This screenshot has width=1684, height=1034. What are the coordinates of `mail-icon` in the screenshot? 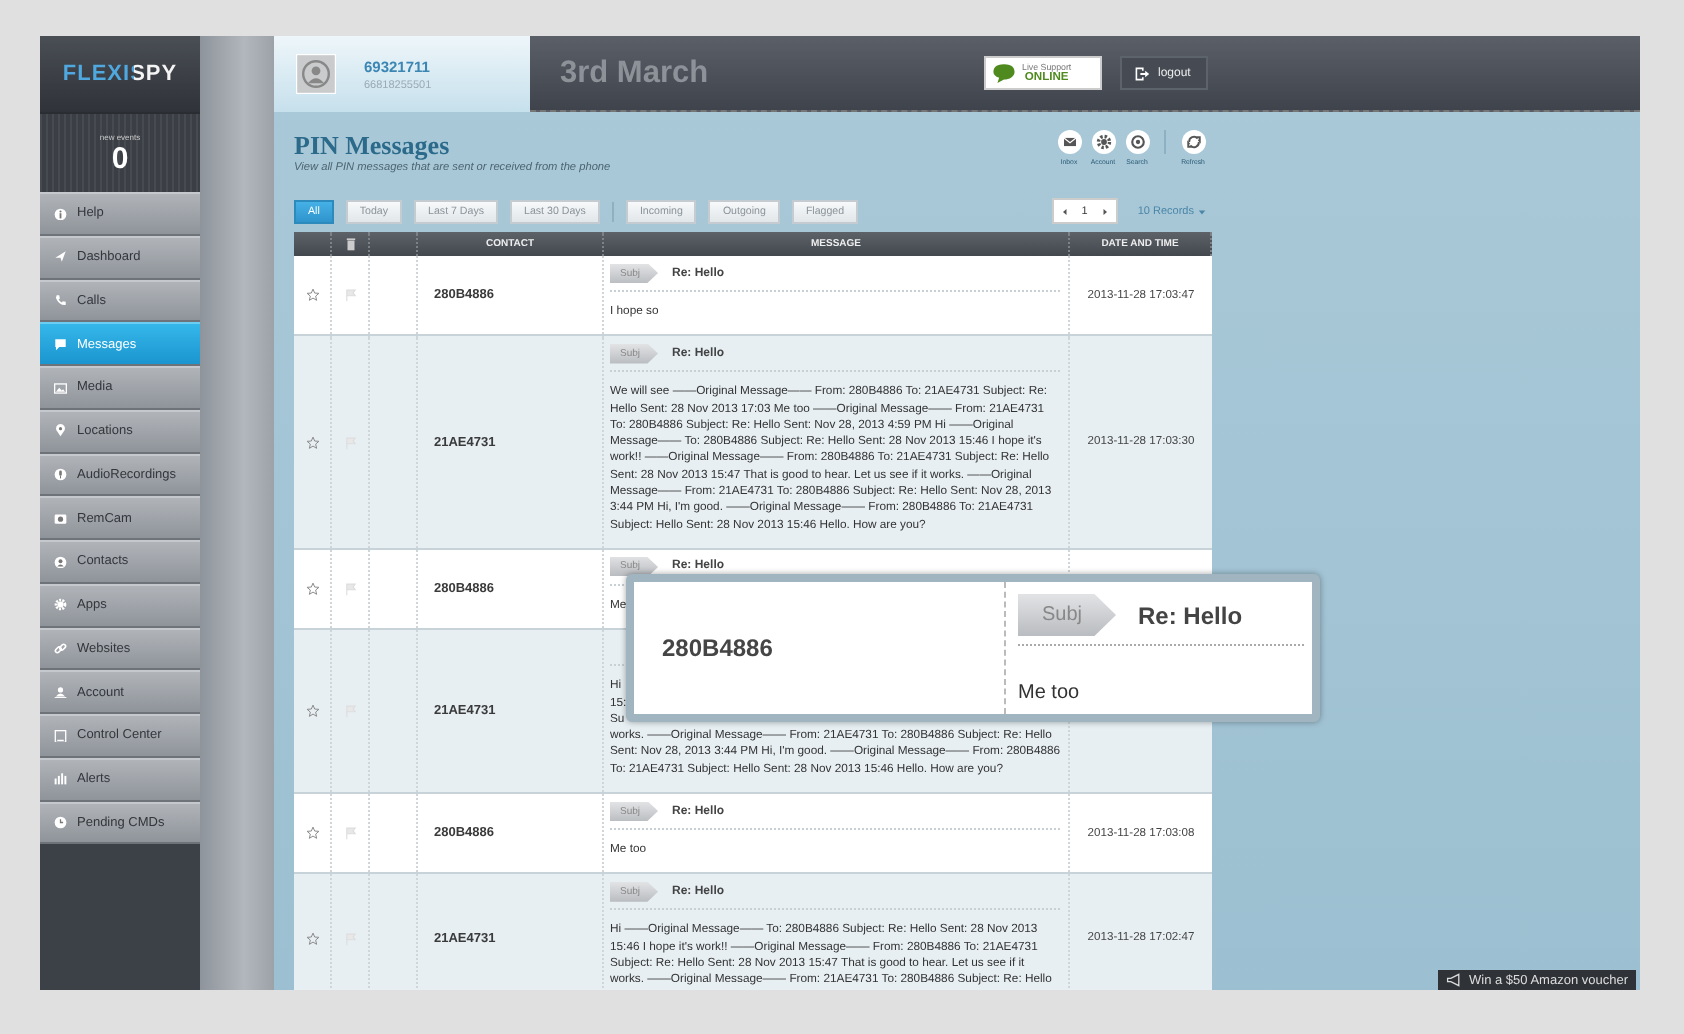 It's located at (1069, 142).